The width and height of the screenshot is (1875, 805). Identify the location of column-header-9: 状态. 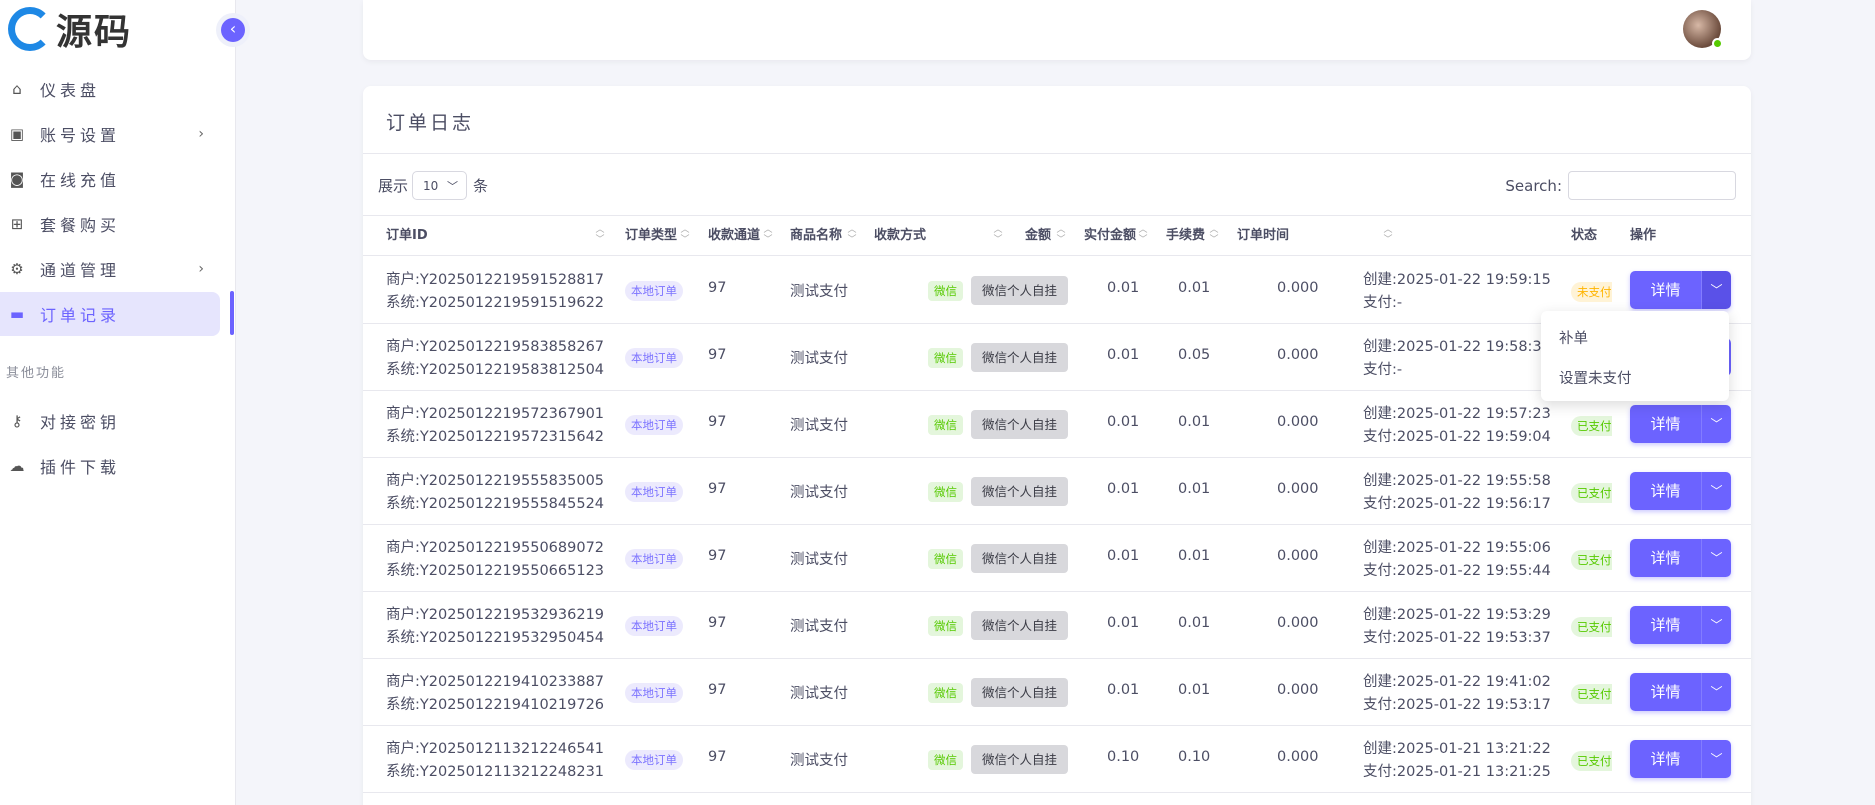
(1584, 236).